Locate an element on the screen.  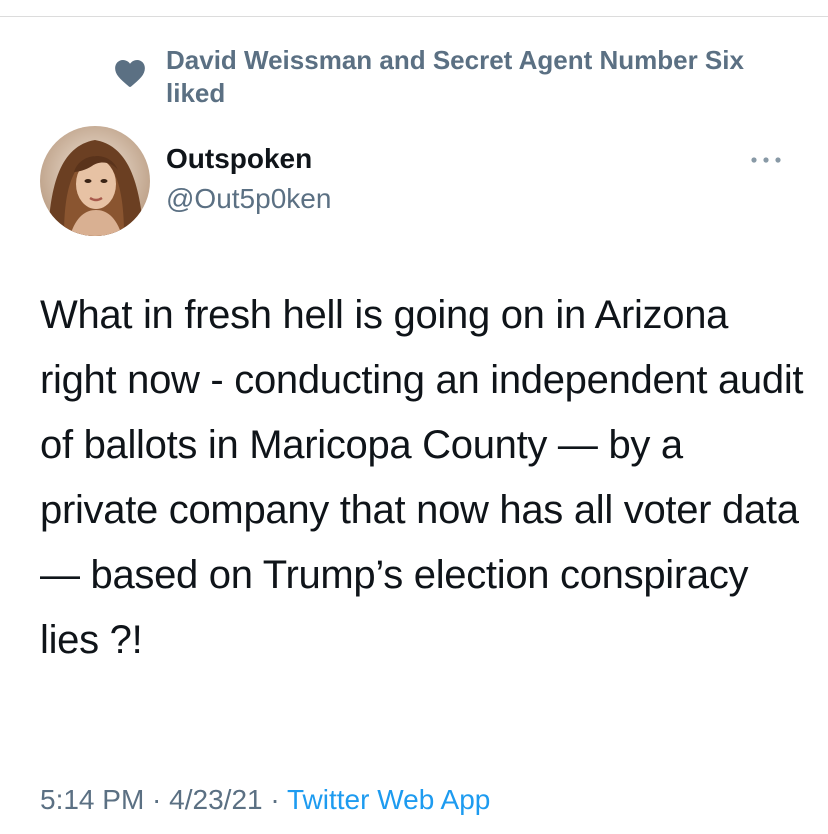
heart-icon is located at coordinates (130, 72).